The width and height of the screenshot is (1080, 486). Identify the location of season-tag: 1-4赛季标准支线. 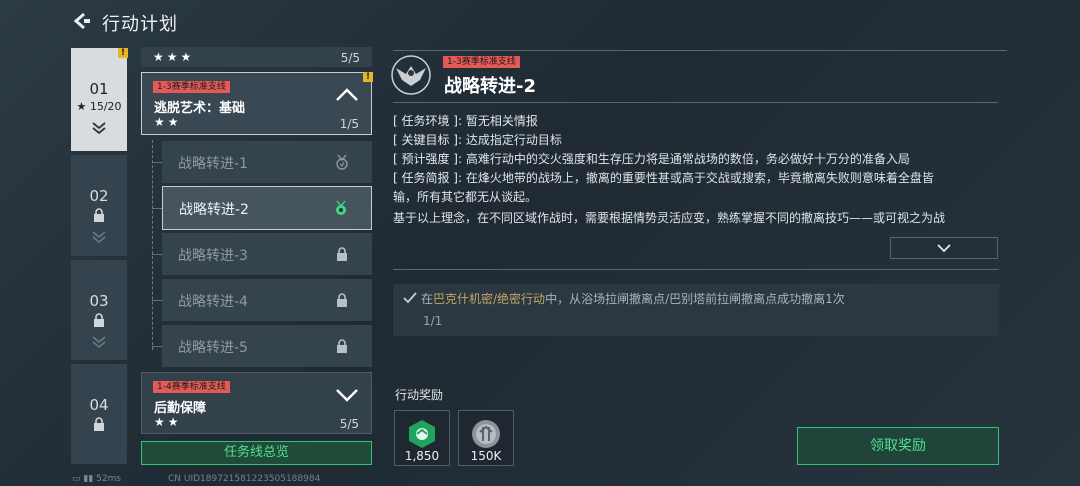
(191, 387).